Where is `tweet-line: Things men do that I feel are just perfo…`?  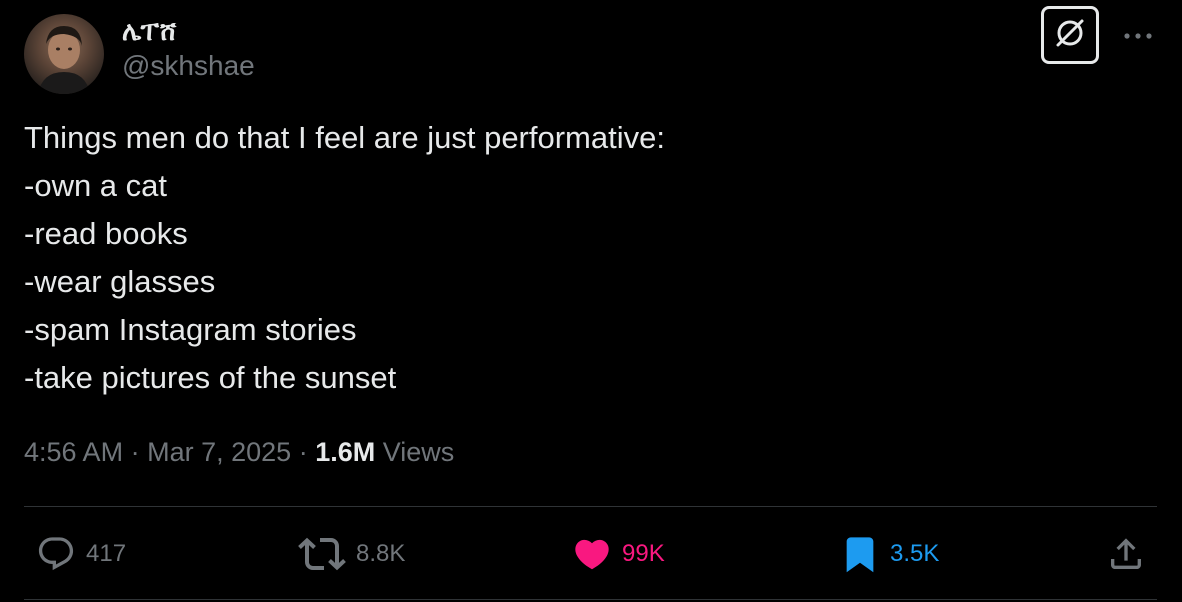 tweet-line: Things men do that I feel are just perfo… is located at coordinates (344, 137).